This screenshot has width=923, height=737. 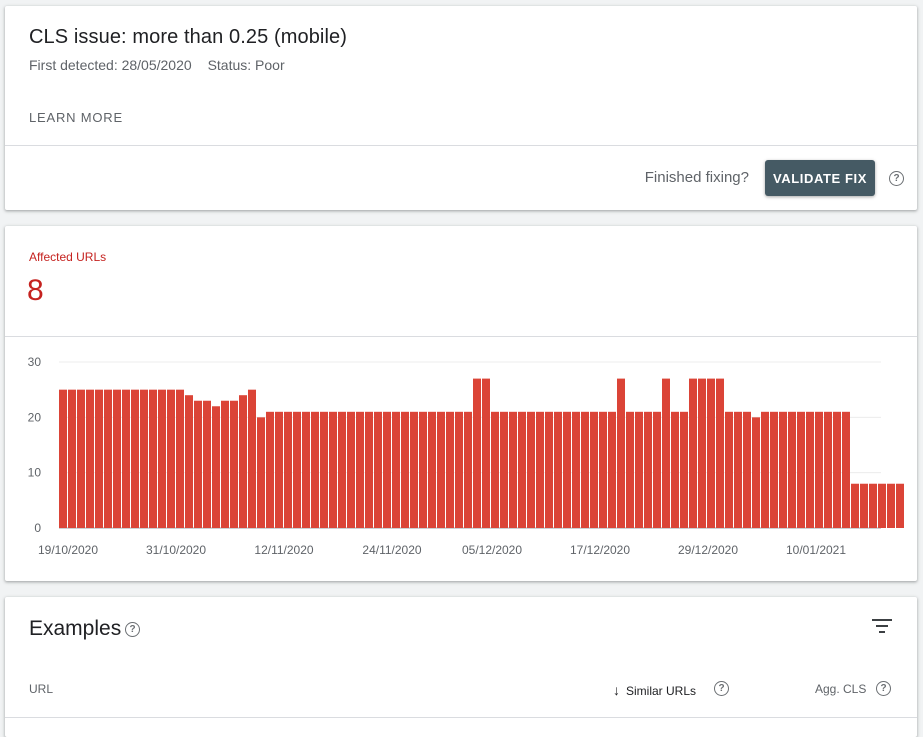 I want to click on x-tick-label: 29/12/2020, so click(x=708, y=550).